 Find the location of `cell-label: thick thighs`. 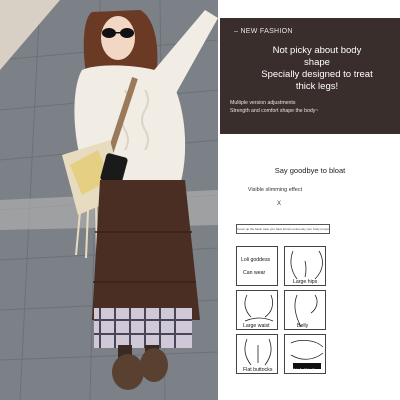

cell-label: thick thighs is located at coordinates (305, 371).